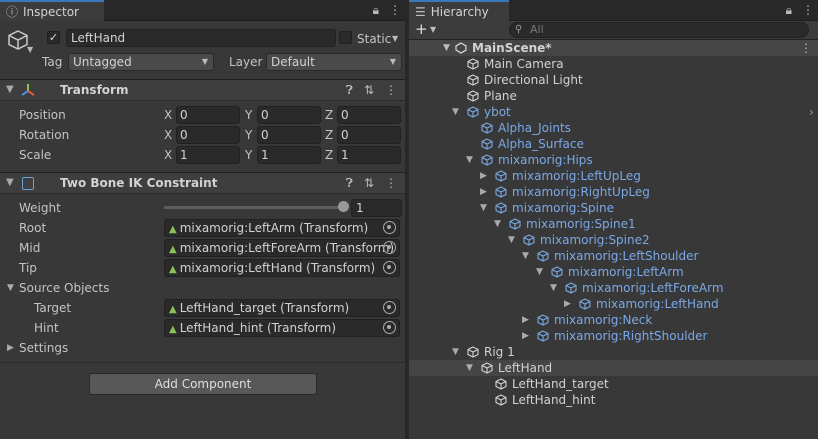  What do you see at coordinates (289, 155) in the screenshot?
I see `transform-scale-y-field: 1` at bounding box center [289, 155].